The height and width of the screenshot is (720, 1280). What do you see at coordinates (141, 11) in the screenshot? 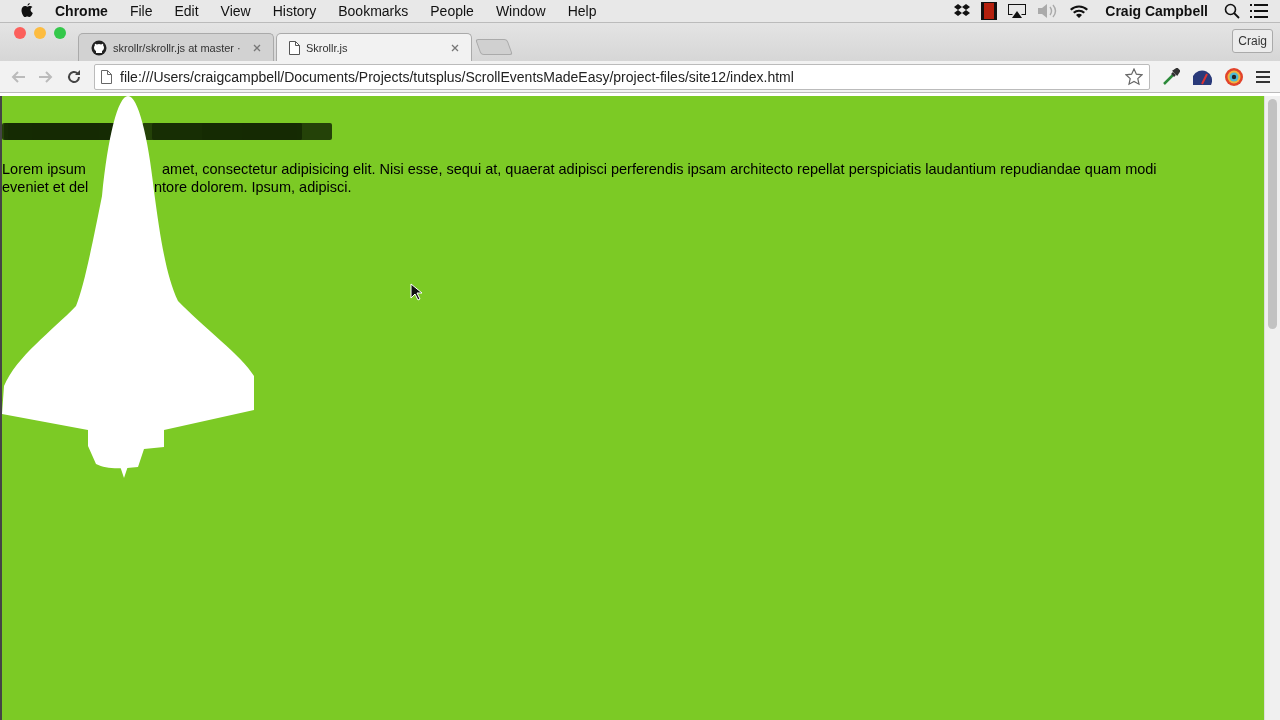
I see `menu-item: File` at bounding box center [141, 11].